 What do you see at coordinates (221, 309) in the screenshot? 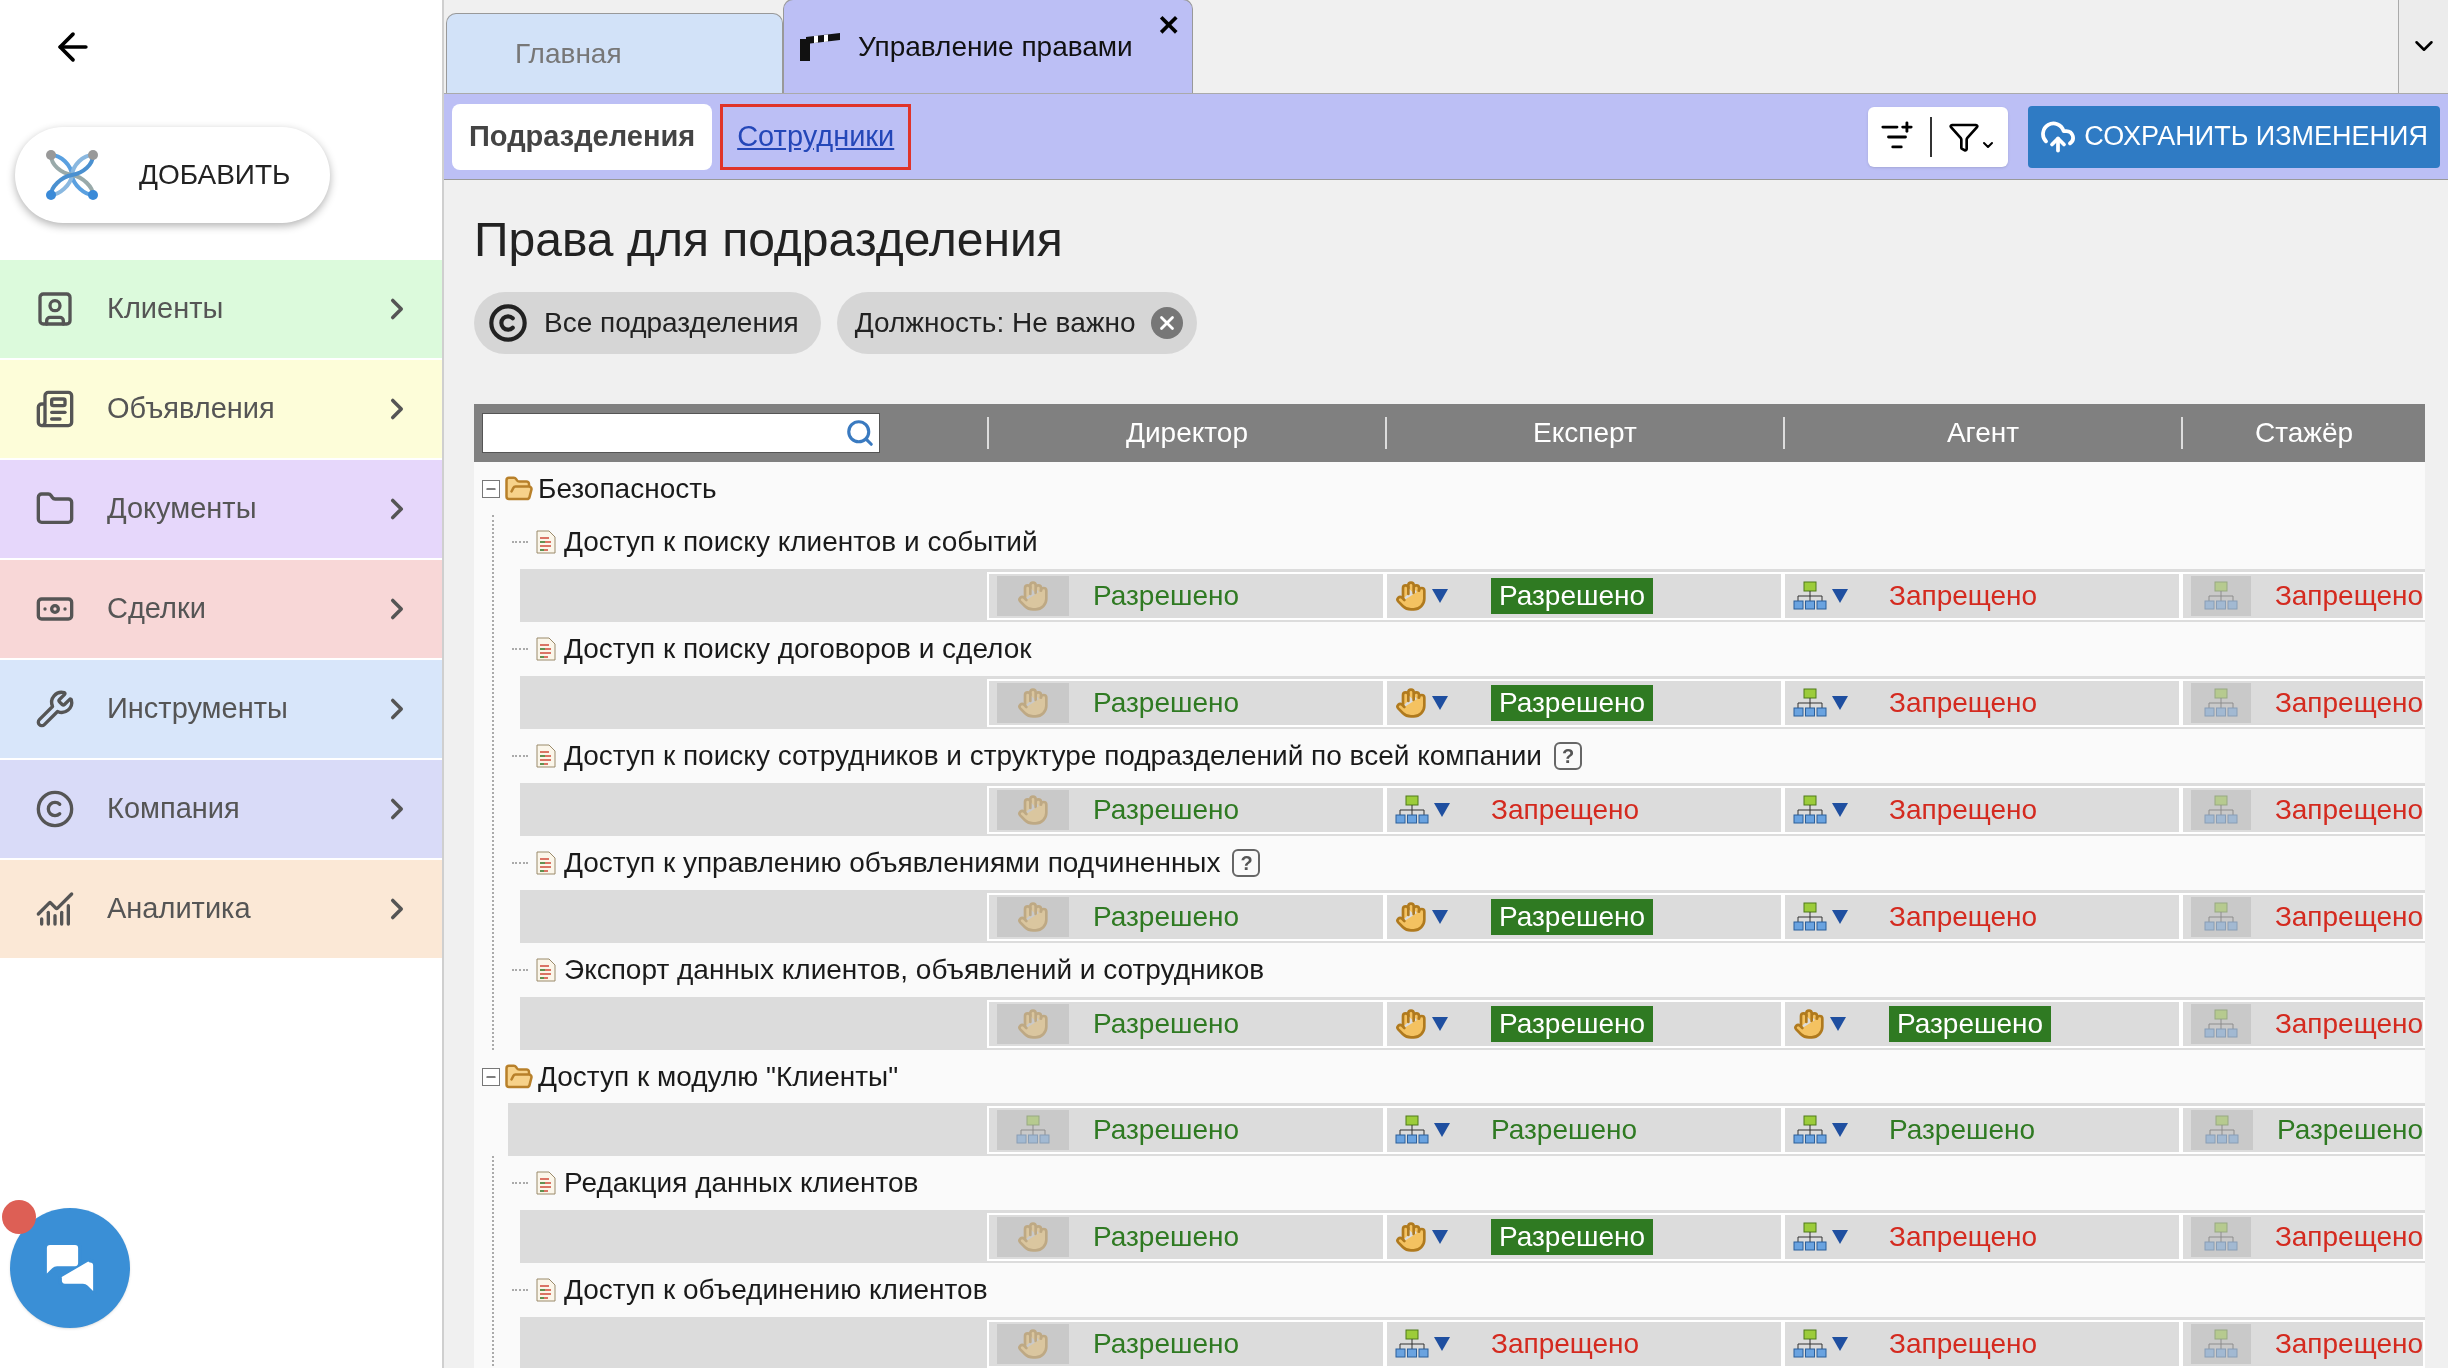
I see `sidebar-item: Клиенты` at bounding box center [221, 309].